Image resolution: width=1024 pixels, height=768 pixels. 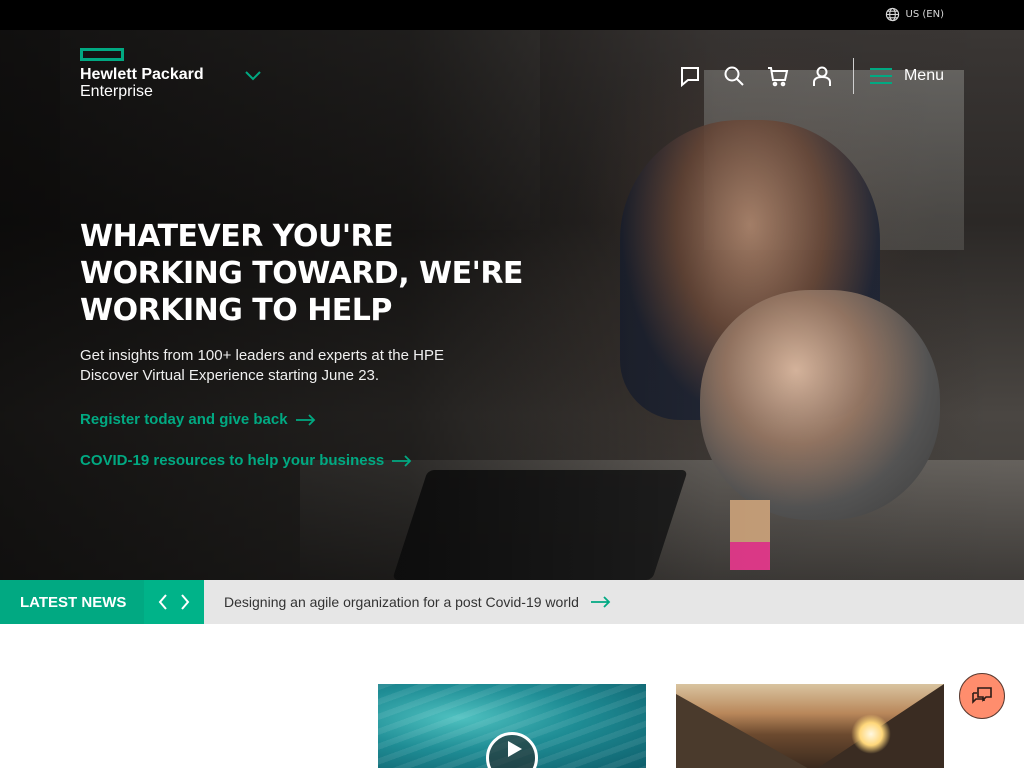 I want to click on sunset-glow, so click(x=871, y=734).